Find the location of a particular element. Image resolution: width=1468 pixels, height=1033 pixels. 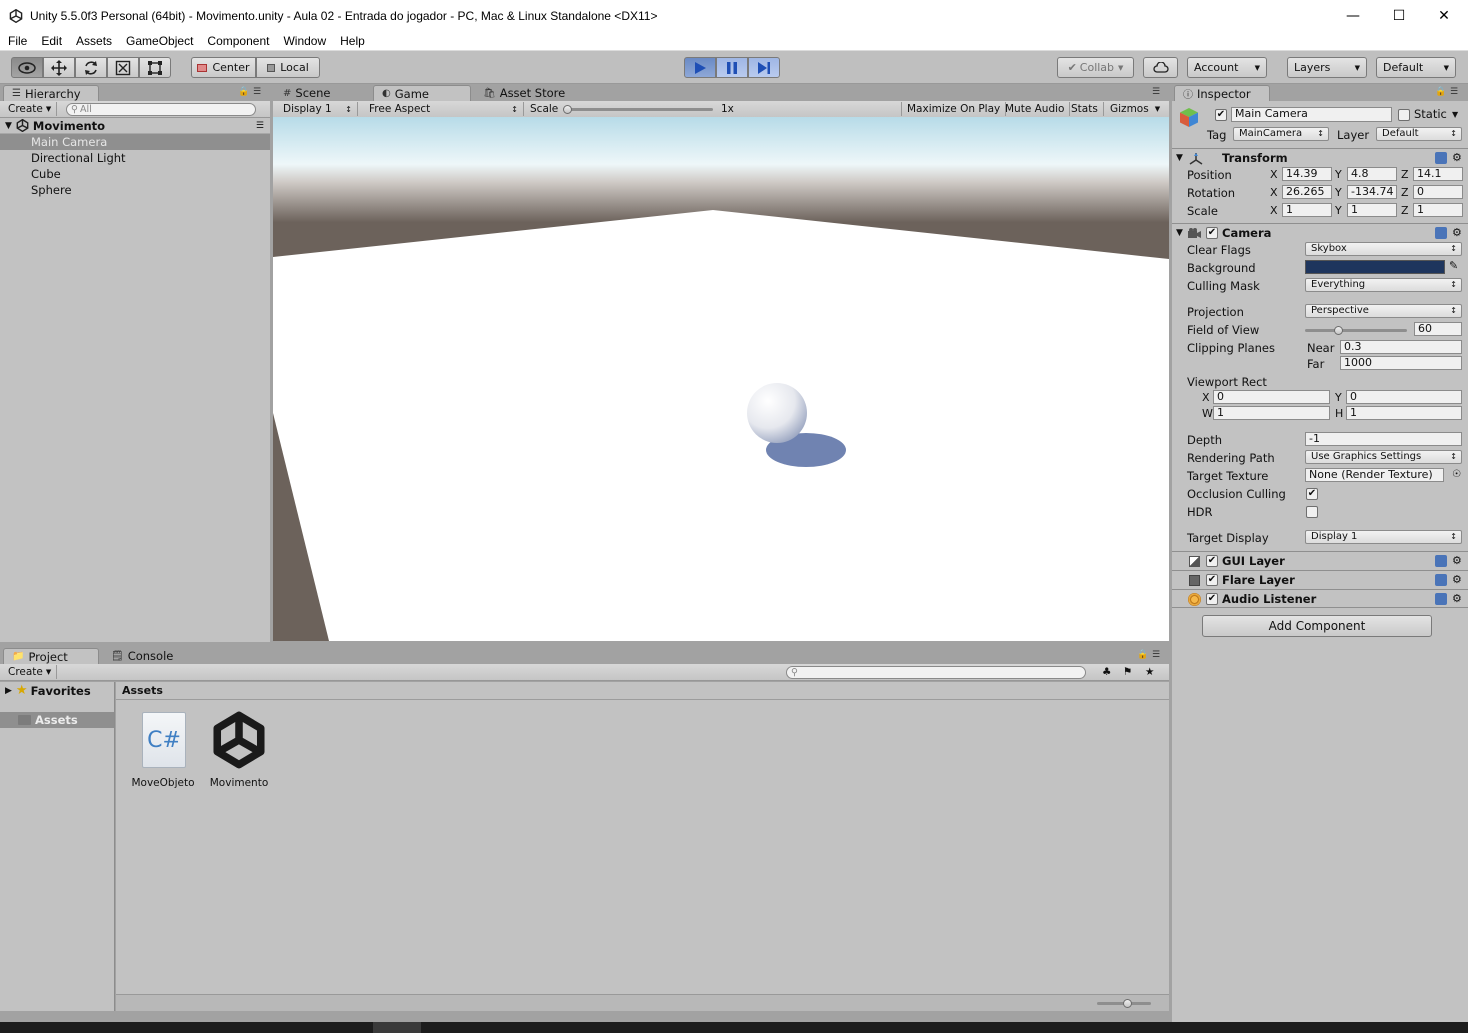

tab-console: 🗒 Console is located at coordinates (148, 656).